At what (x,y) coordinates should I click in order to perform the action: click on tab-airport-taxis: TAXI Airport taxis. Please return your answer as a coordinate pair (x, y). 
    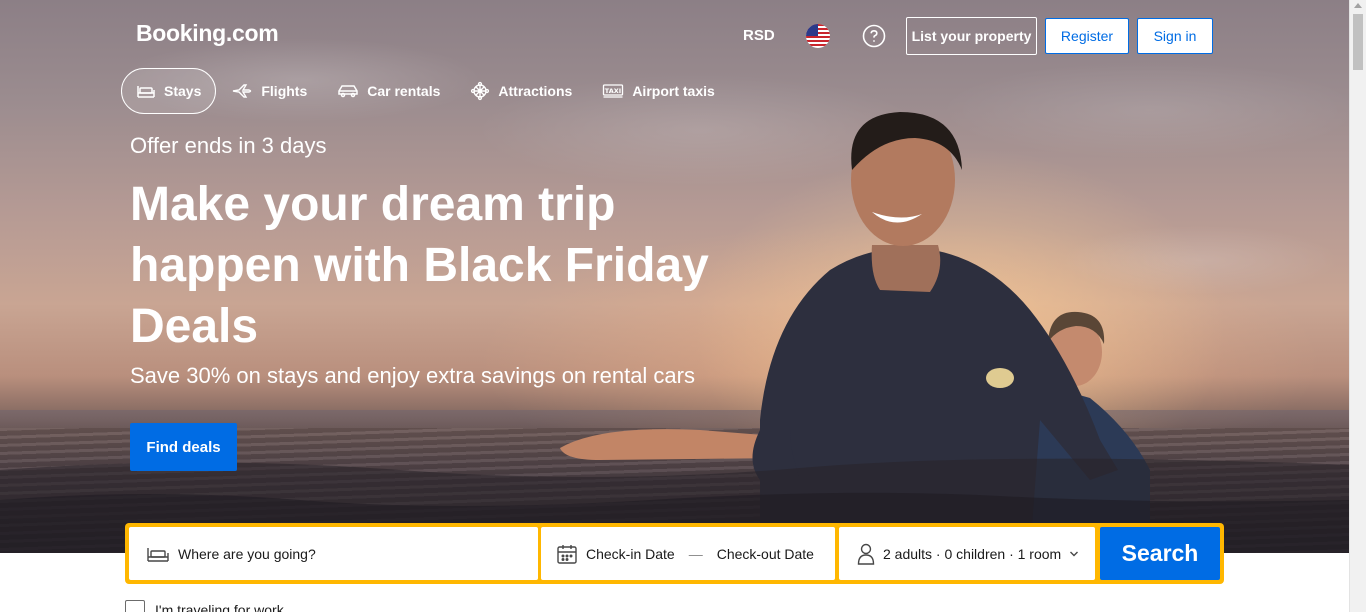
    Looking at the image, I should click on (658, 91).